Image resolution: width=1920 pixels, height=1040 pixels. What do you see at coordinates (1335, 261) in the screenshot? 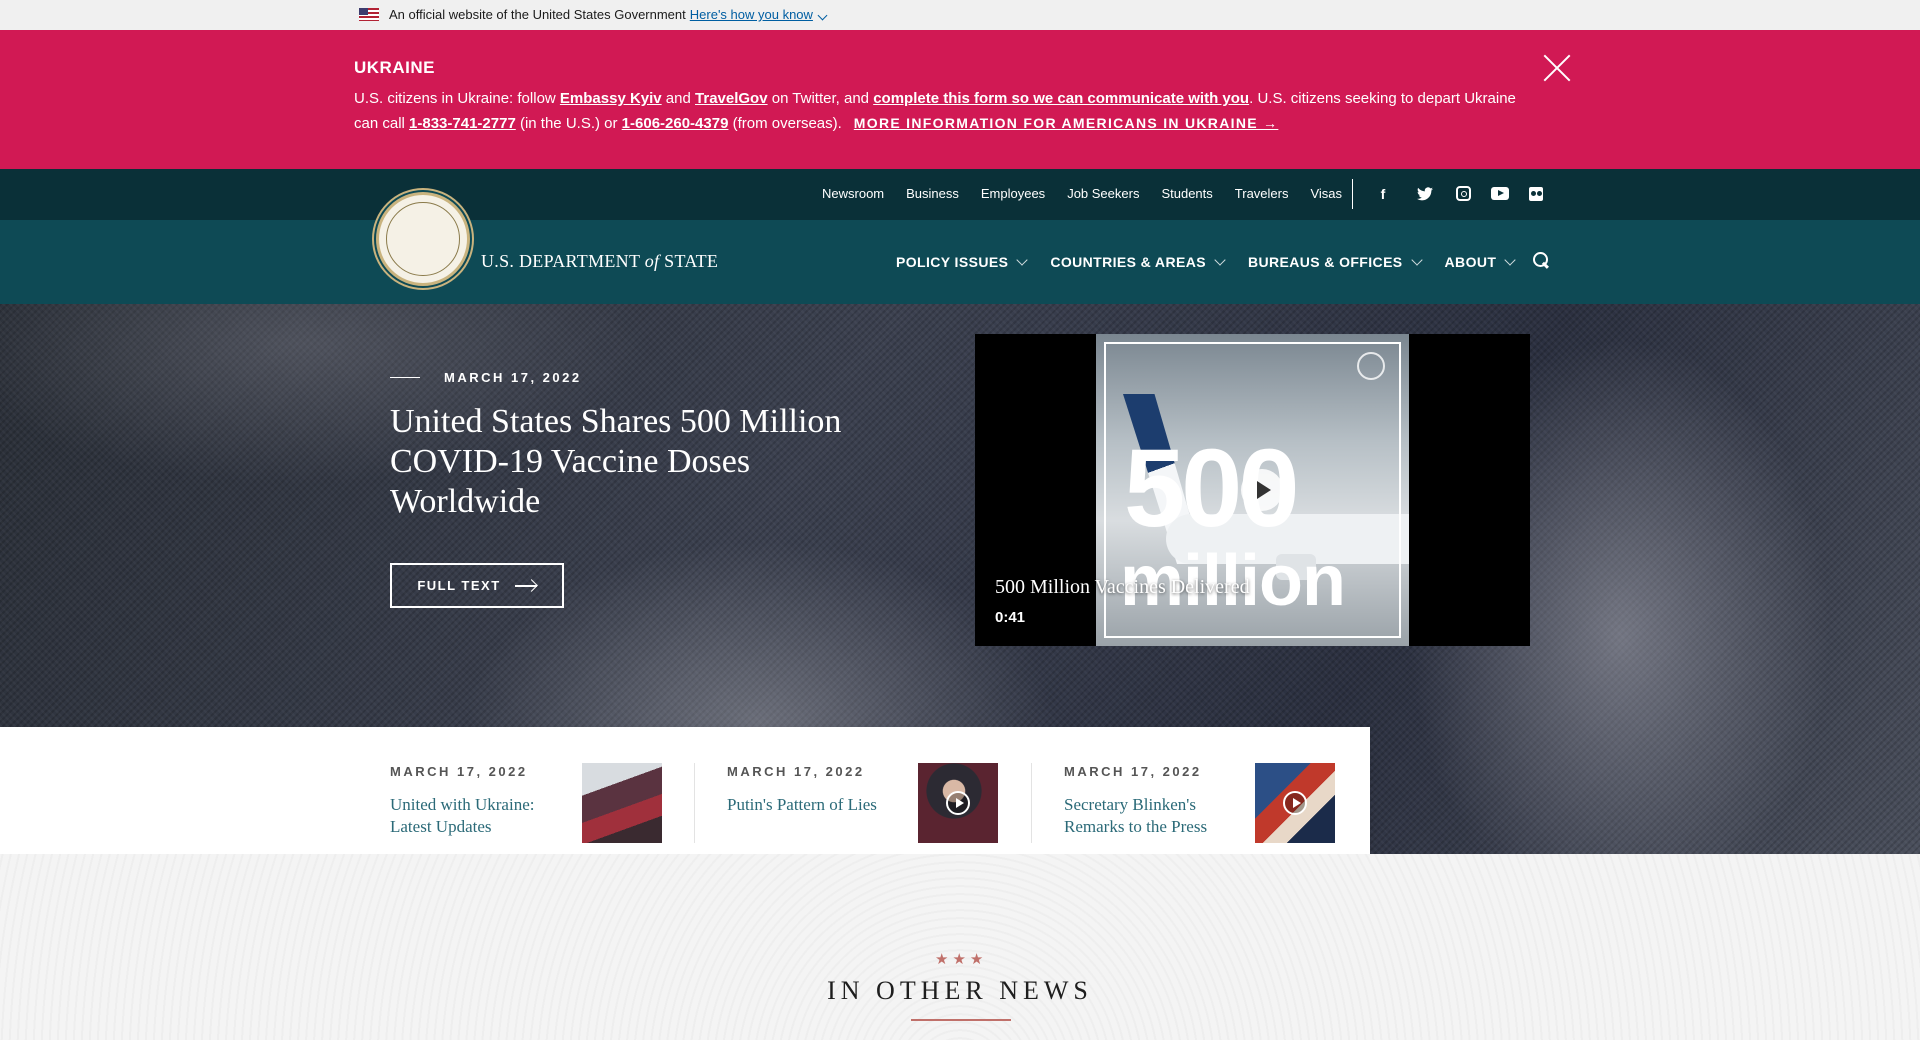
I see `nav-bureaus-offices: BUREAUS & OFFICES` at bounding box center [1335, 261].